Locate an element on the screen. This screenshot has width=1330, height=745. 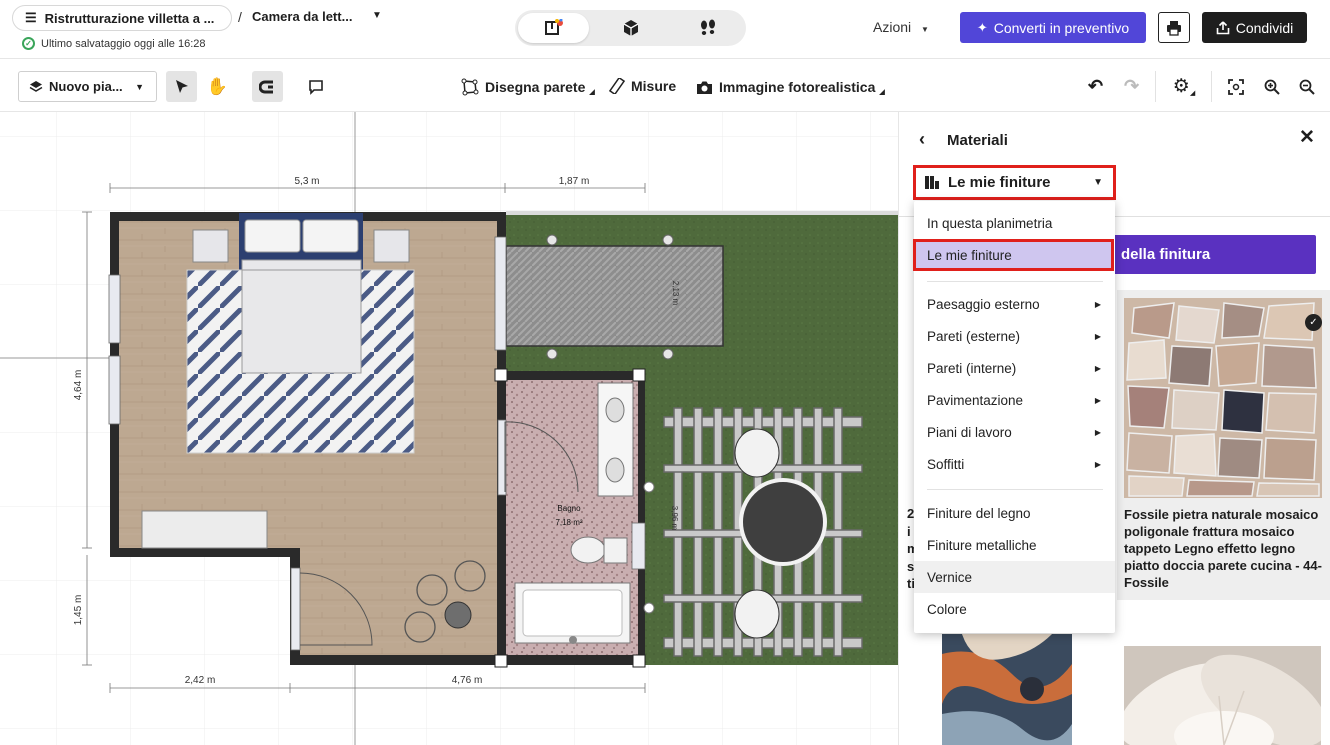
sparkle-icon: ✦ is located at coordinates (982, 27).